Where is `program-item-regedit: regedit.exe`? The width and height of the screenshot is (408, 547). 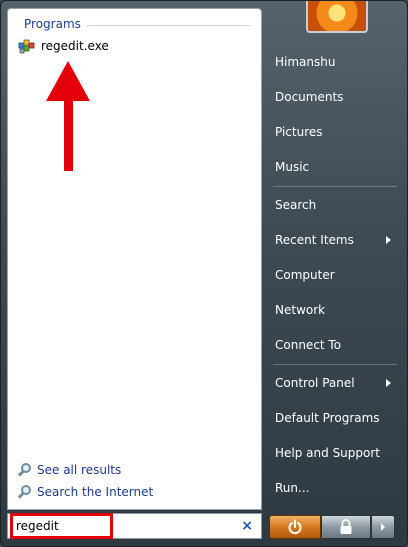 program-item-regedit: regedit.exe is located at coordinates (63, 46).